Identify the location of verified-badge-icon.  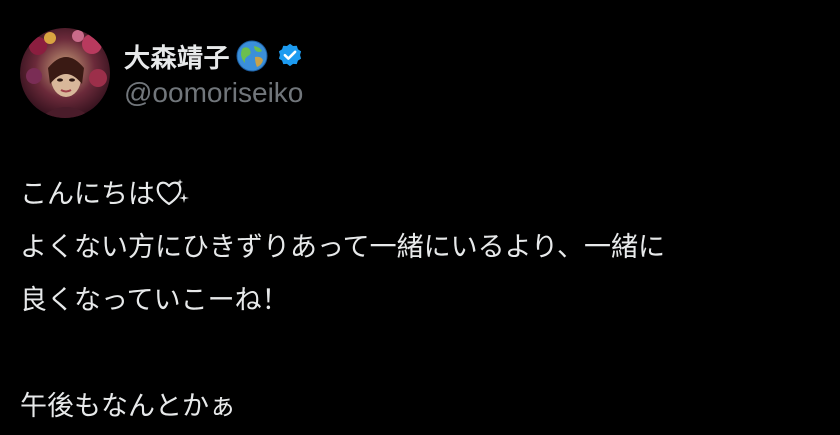
(290, 56).